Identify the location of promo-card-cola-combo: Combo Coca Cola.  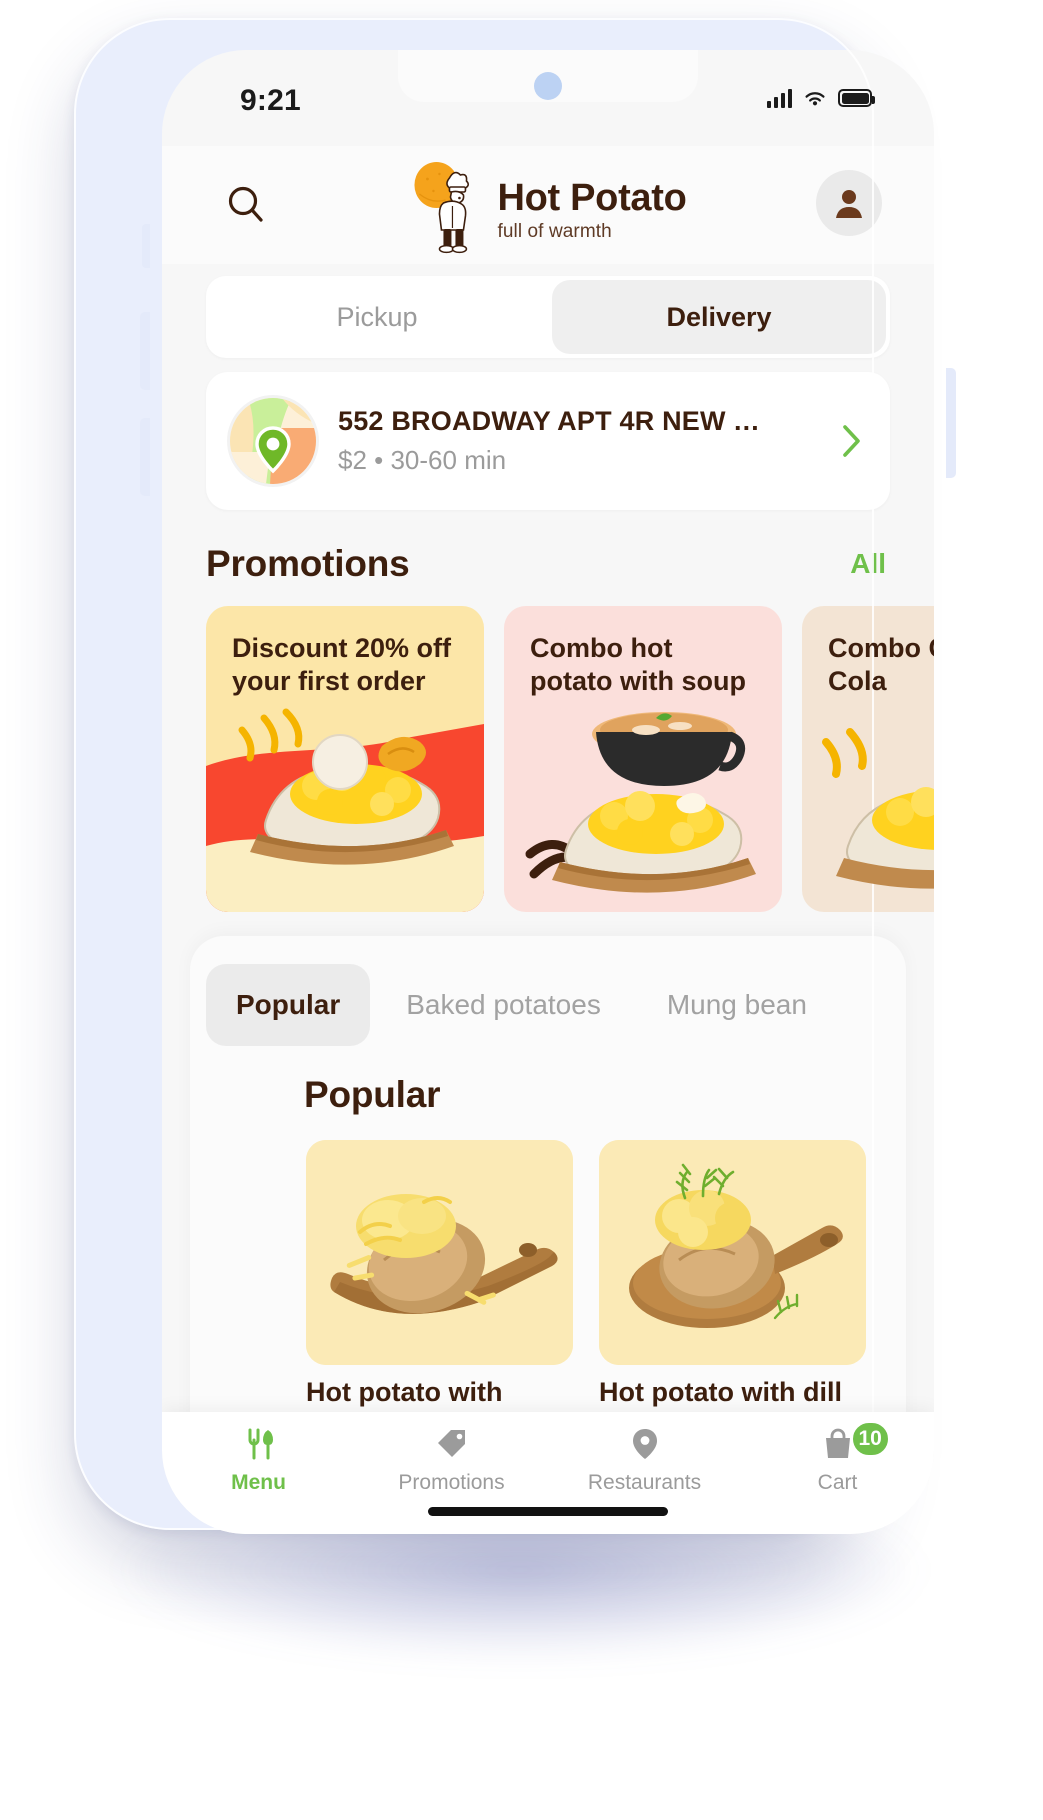
(868, 759).